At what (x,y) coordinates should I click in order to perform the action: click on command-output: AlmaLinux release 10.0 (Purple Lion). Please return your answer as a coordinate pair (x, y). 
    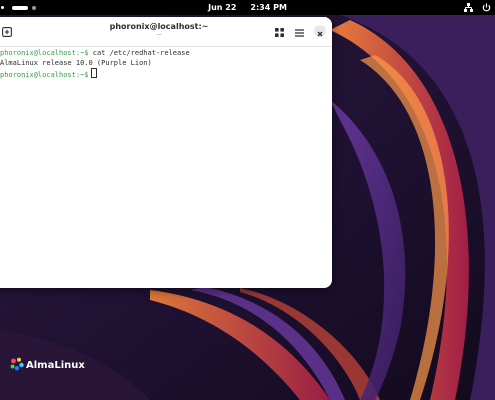
    Looking at the image, I should click on (76, 63).